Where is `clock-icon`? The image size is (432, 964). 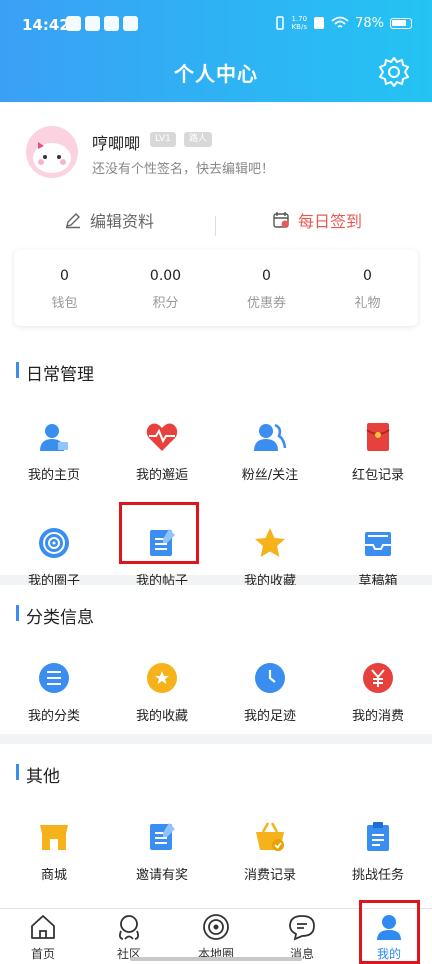
clock-icon is located at coordinates (270, 678).